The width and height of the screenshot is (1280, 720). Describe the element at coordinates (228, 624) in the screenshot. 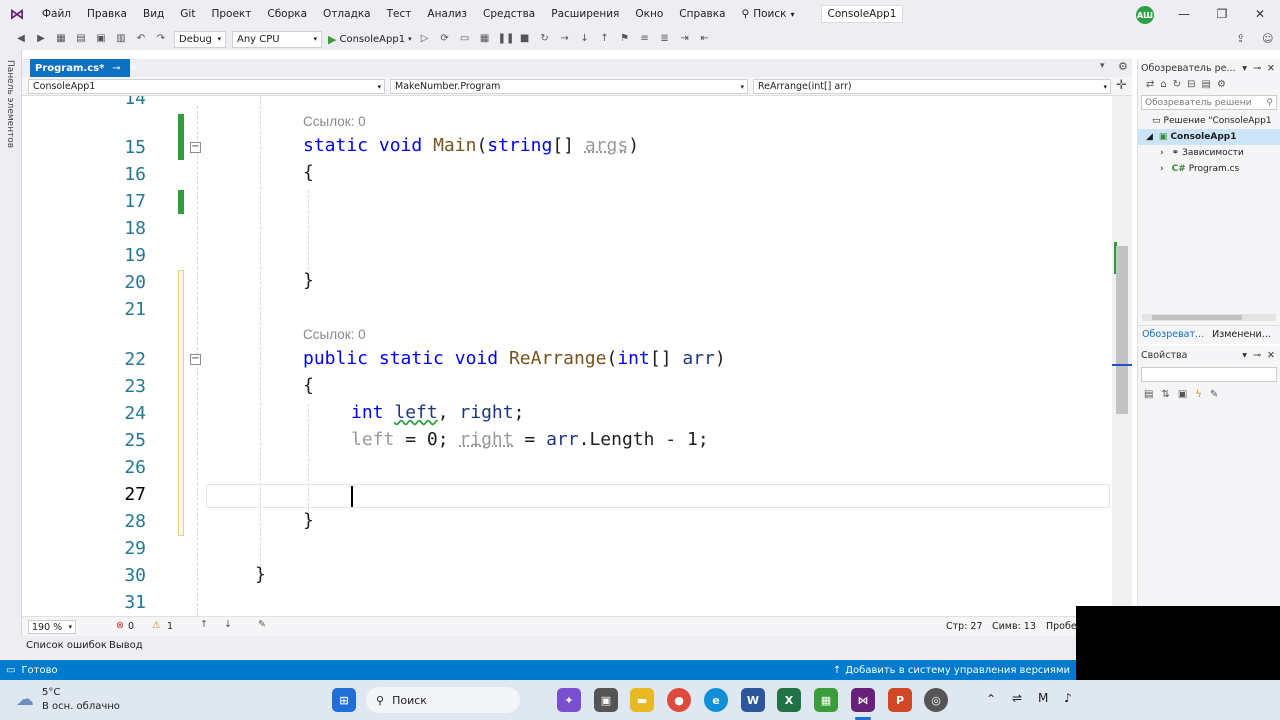

I see `arrow-down-icon: ↓` at that location.